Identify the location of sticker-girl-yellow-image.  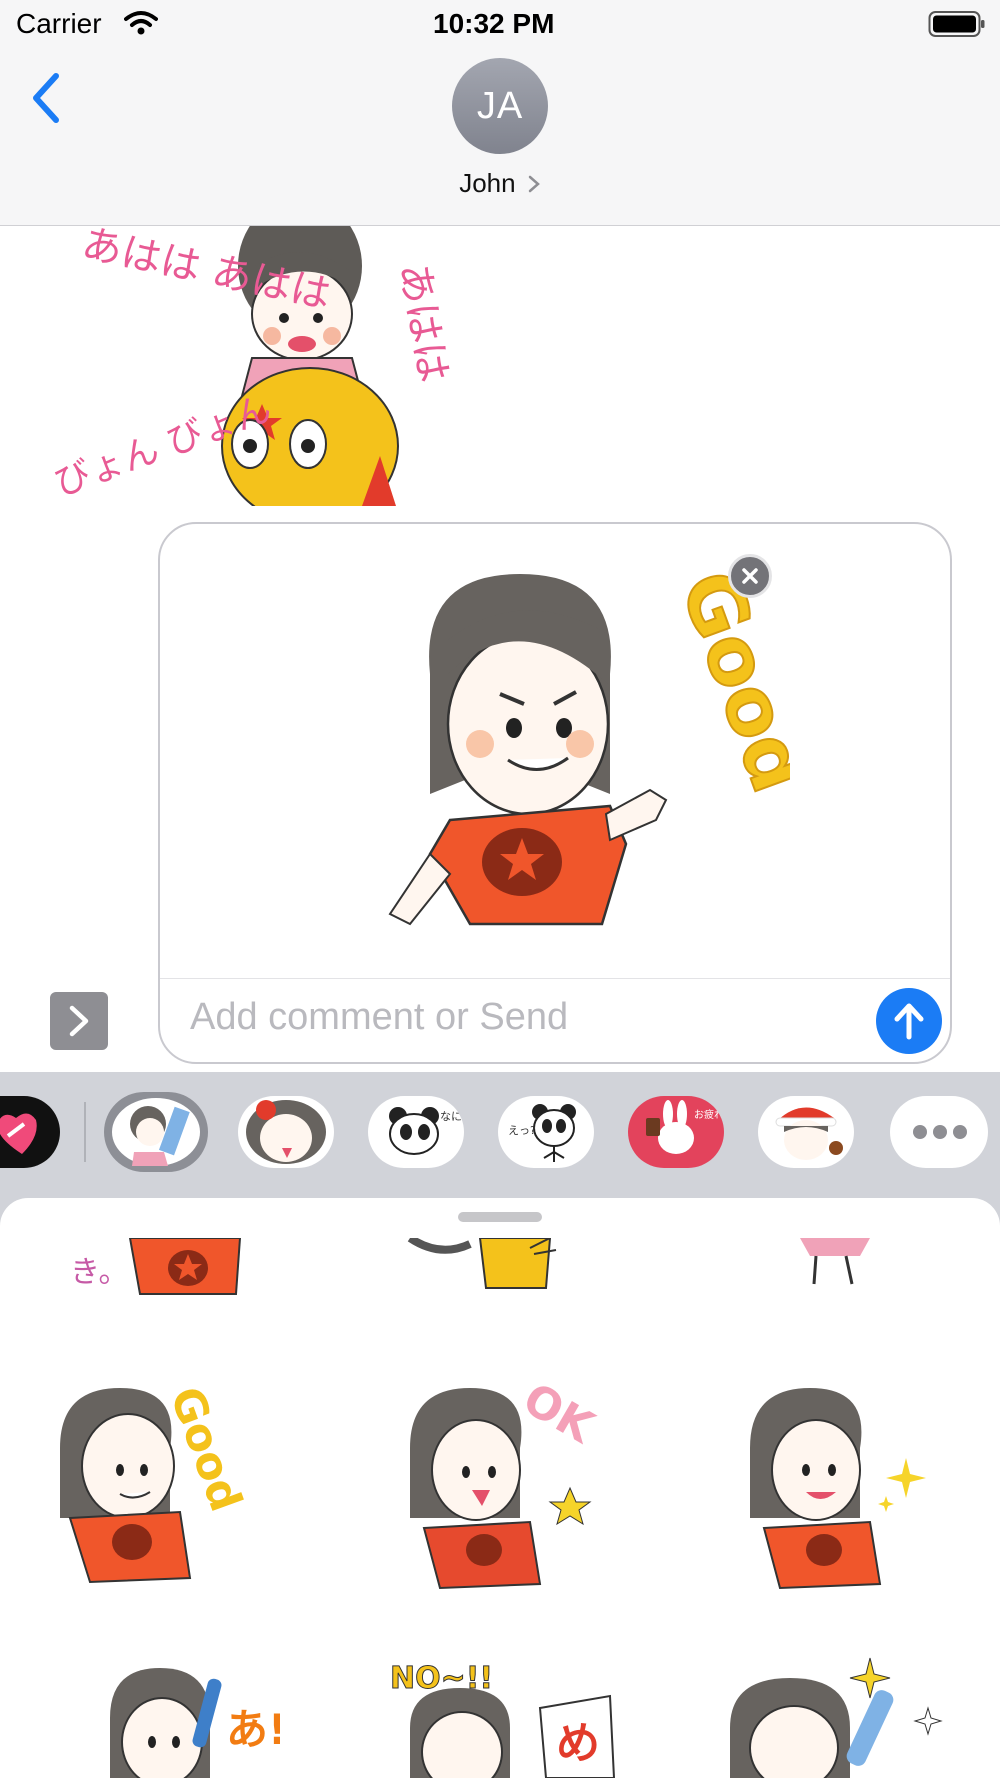
(482, 1261).